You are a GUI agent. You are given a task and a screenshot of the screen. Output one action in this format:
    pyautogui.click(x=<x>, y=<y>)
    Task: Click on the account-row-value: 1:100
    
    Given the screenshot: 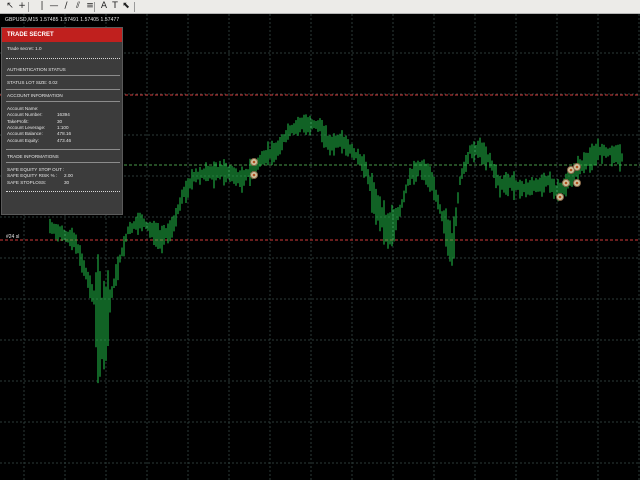 What is the action you would take?
    pyautogui.click(x=63, y=127)
    